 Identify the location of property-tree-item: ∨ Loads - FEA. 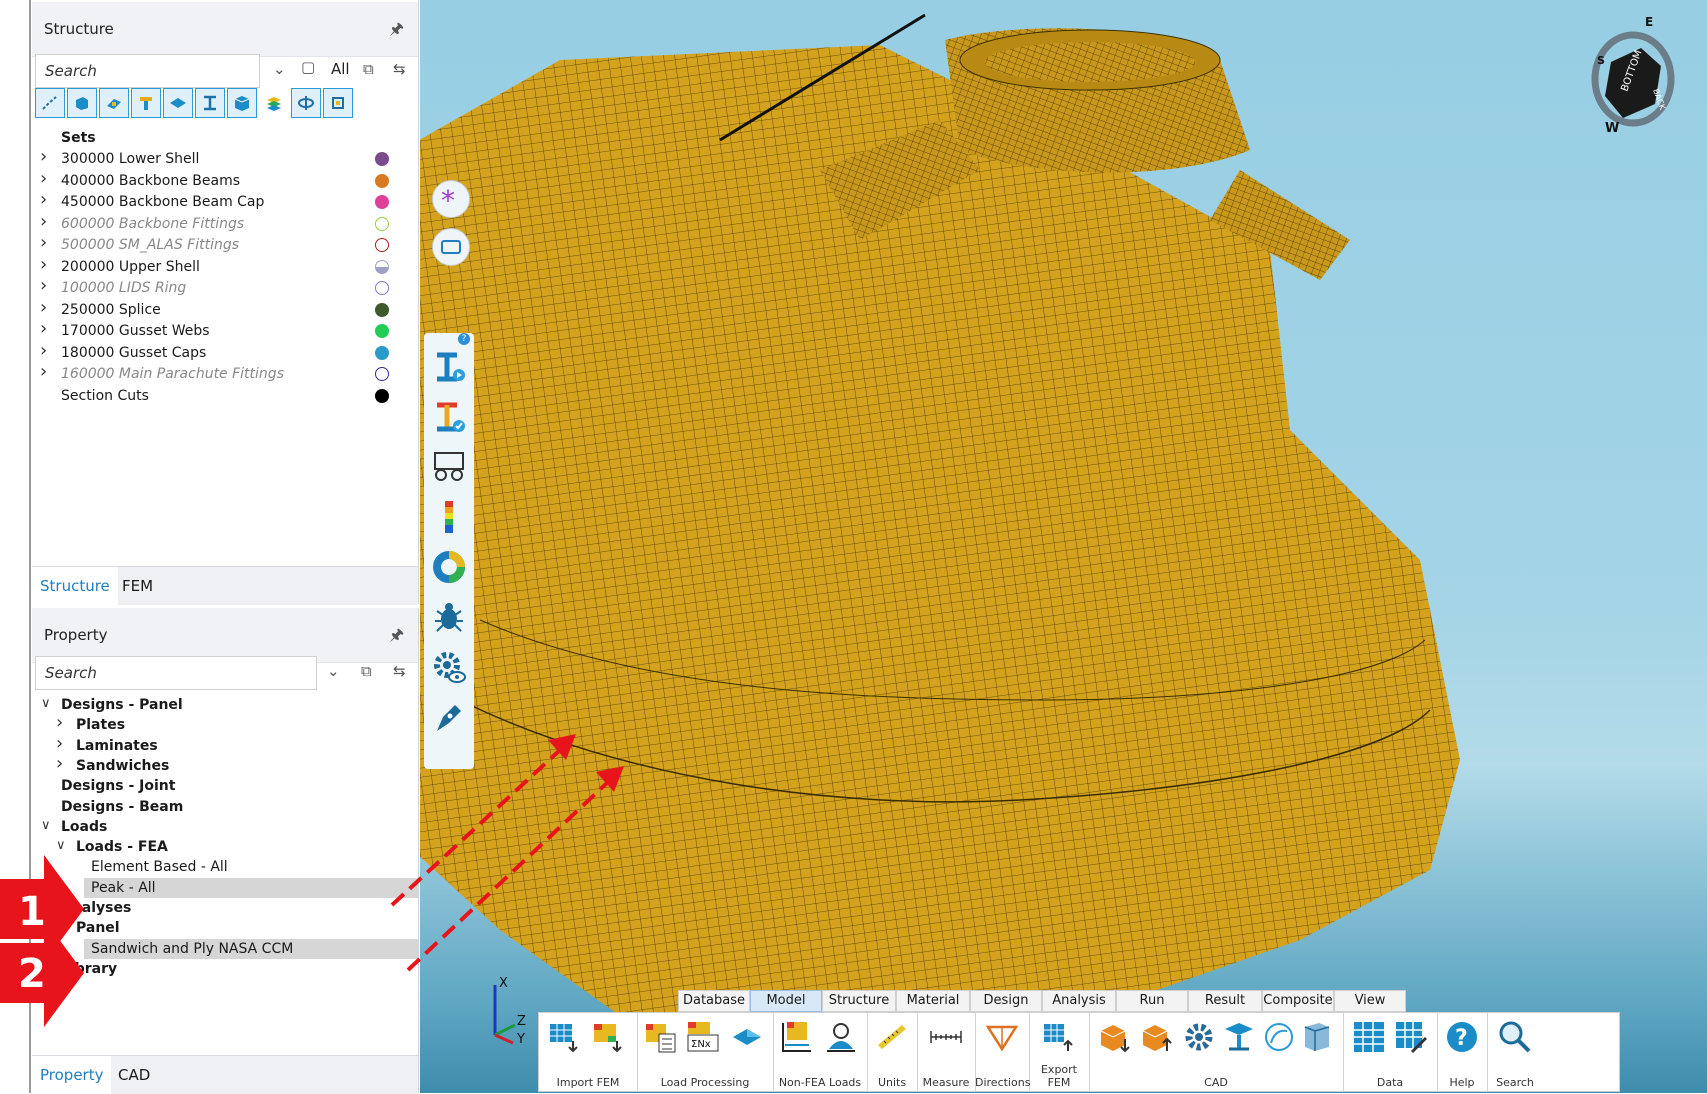
(225, 847).